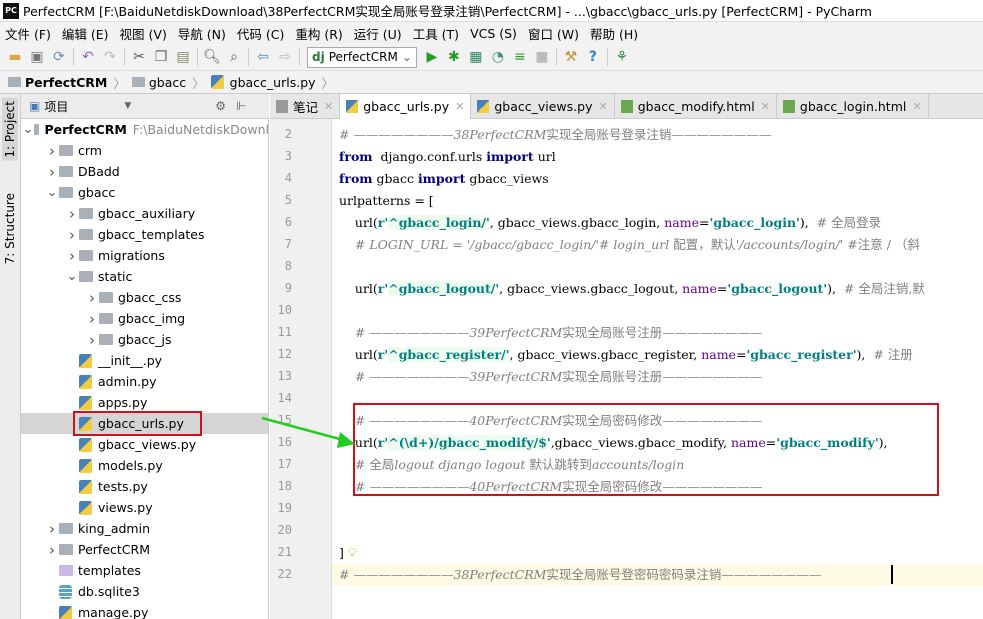  What do you see at coordinates (350, 552) in the screenshot?
I see `lightbulb-icon: 💡︎` at bounding box center [350, 552].